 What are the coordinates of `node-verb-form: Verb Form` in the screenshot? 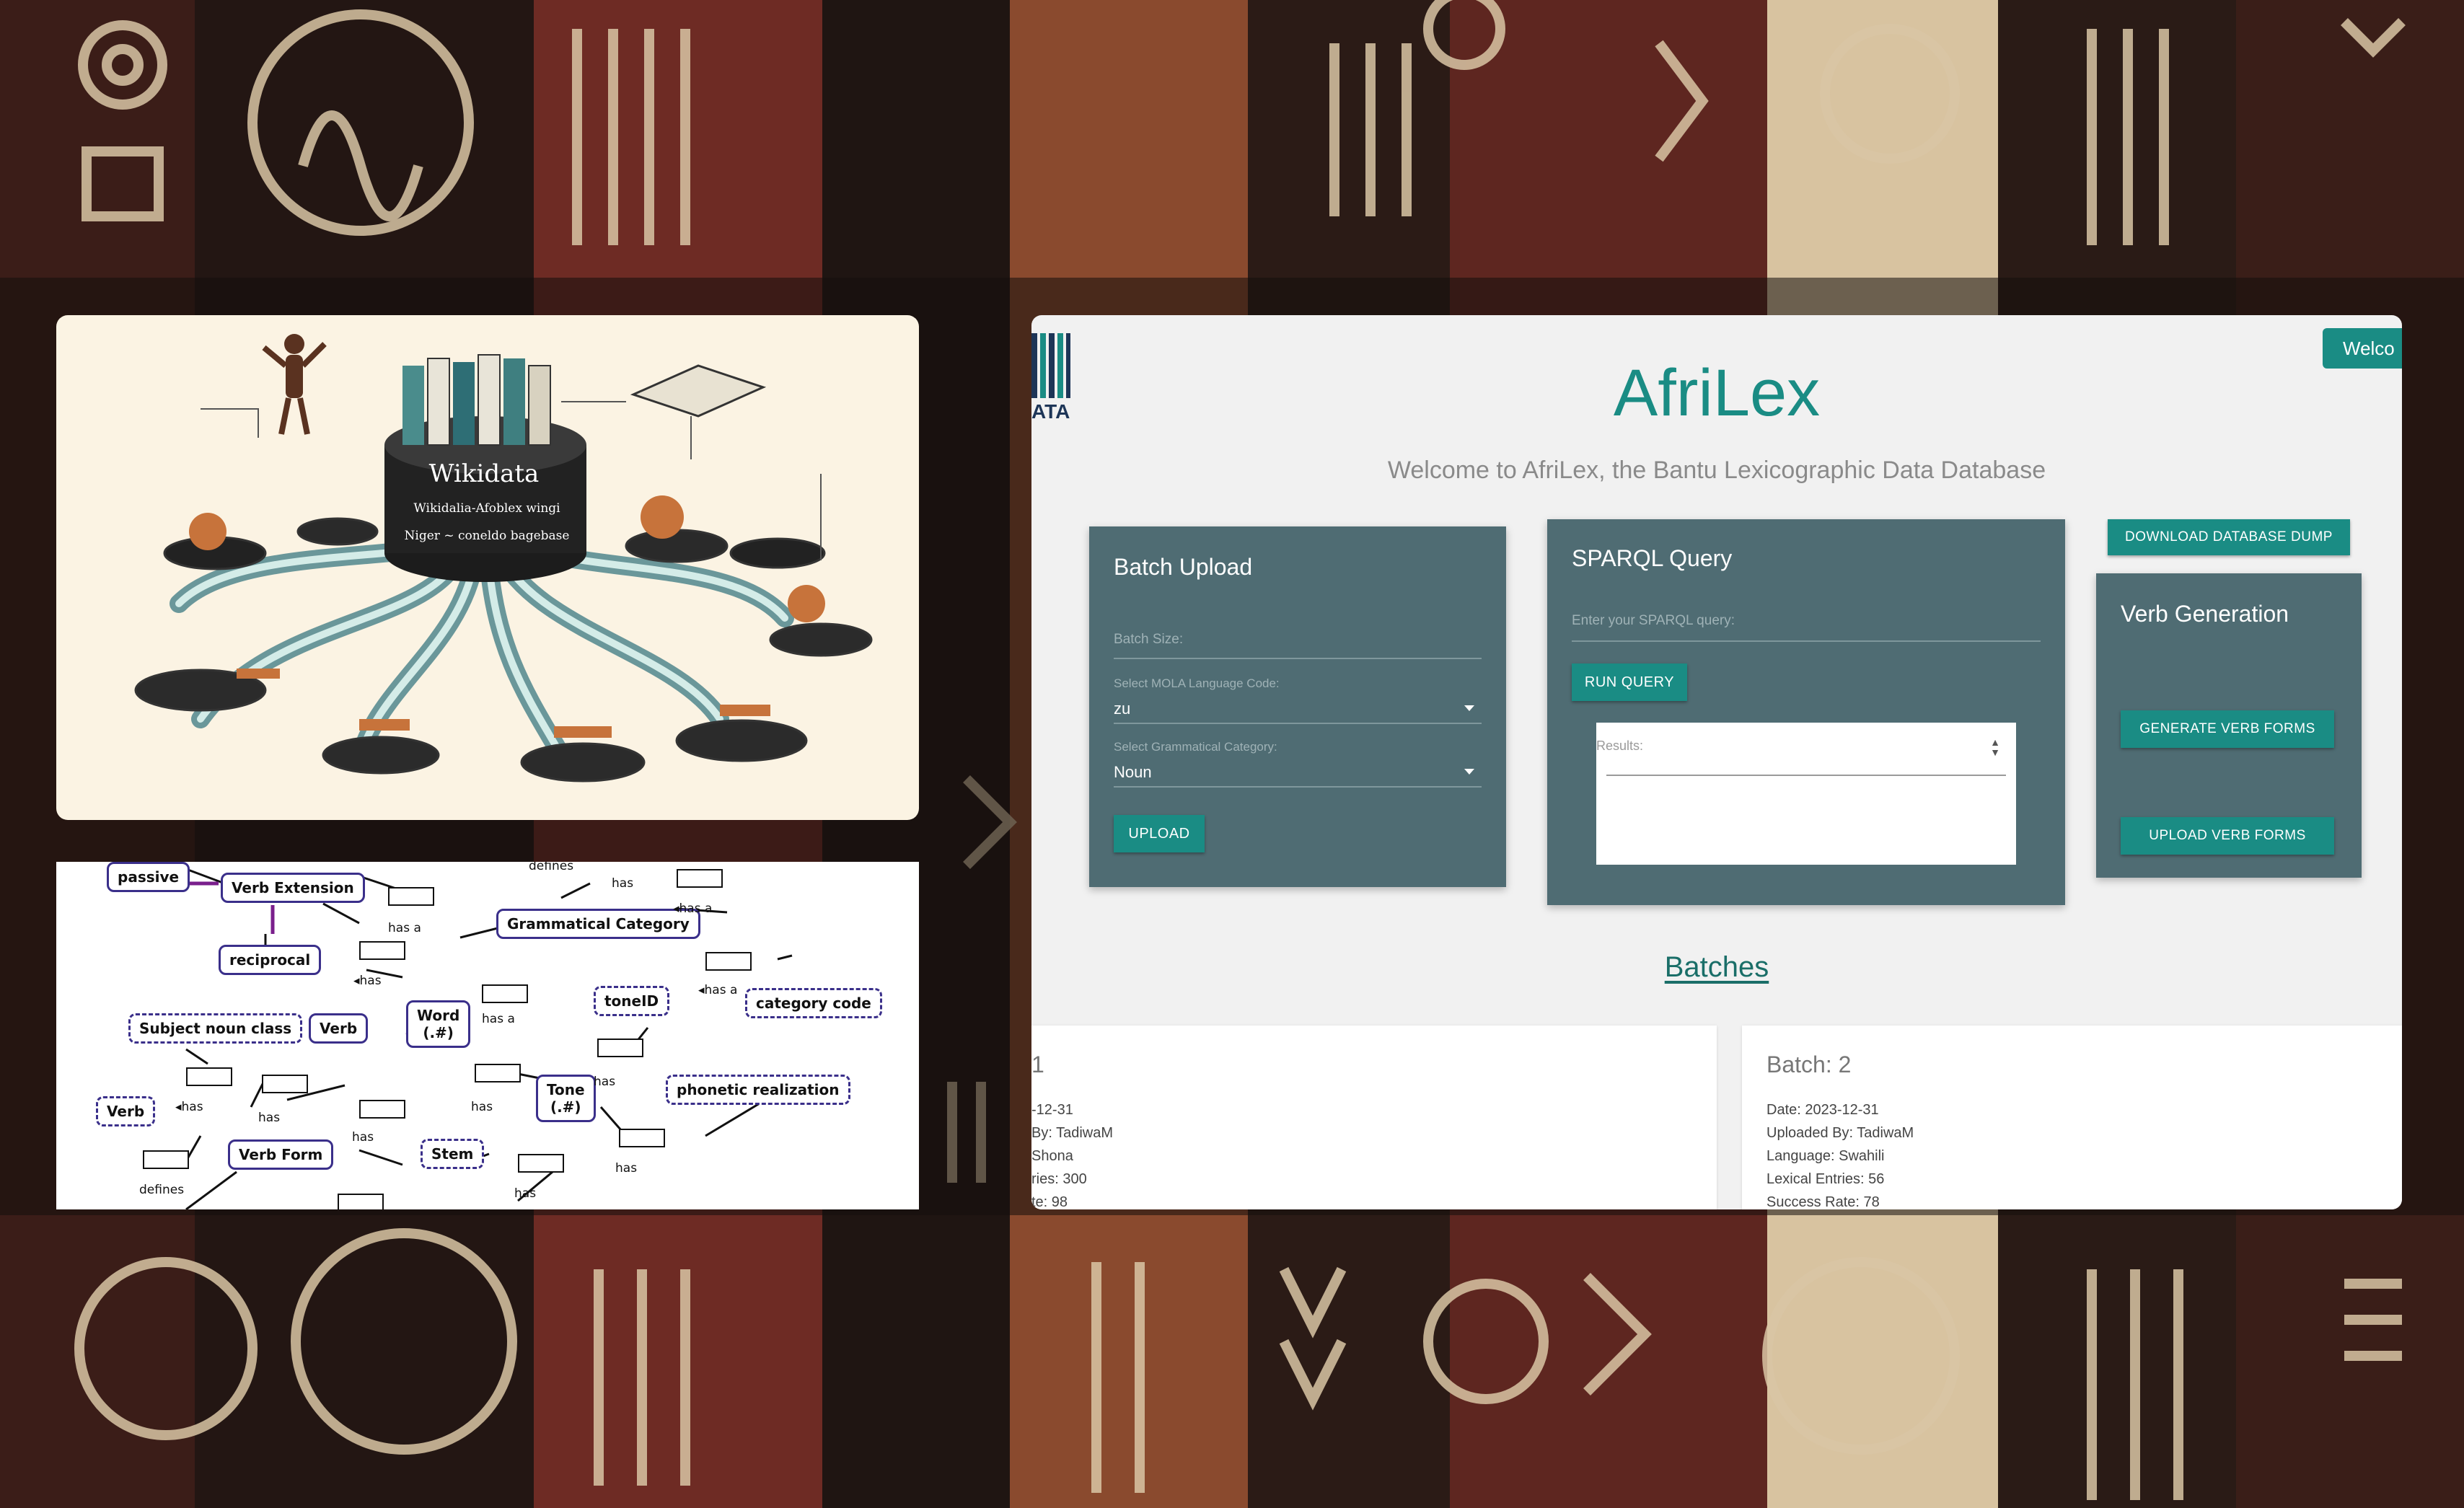 It's located at (281, 1154).